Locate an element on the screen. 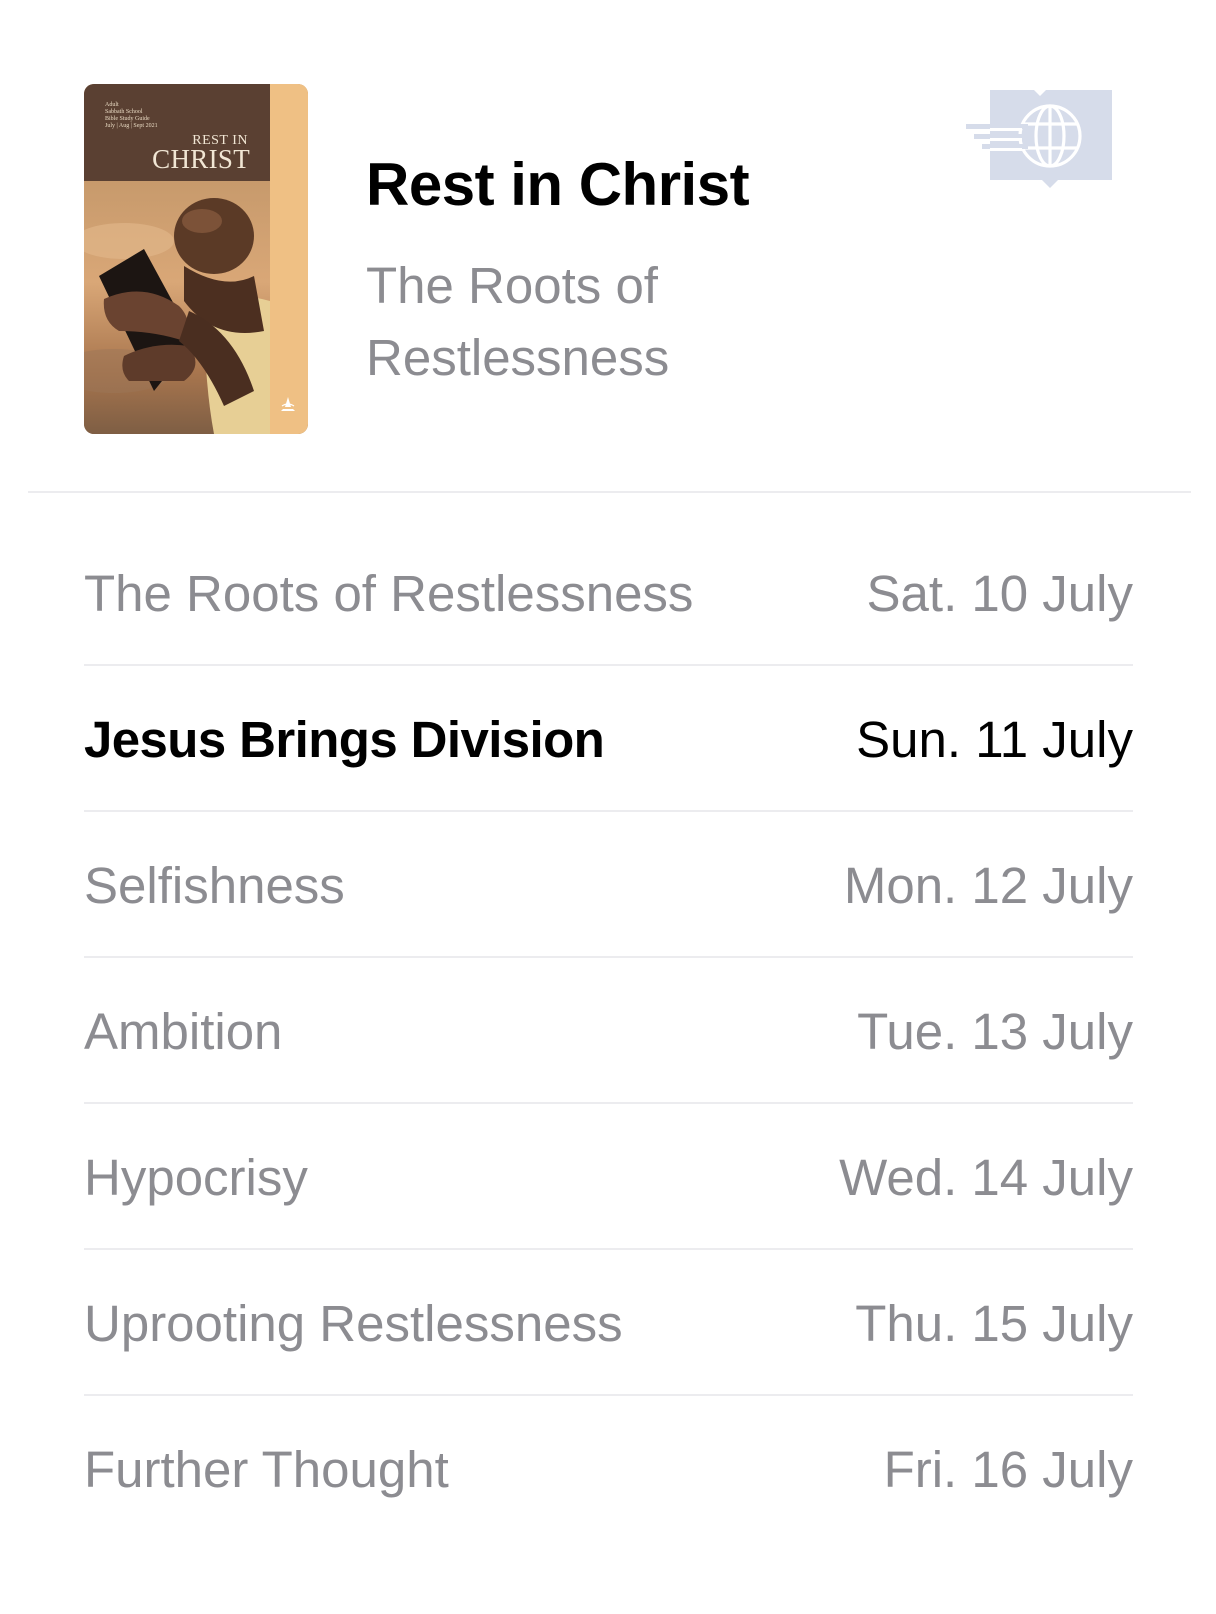 This screenshot has width=1216, height=1614. lesson-title: Further Thought is located at coordinates (266, 1469).